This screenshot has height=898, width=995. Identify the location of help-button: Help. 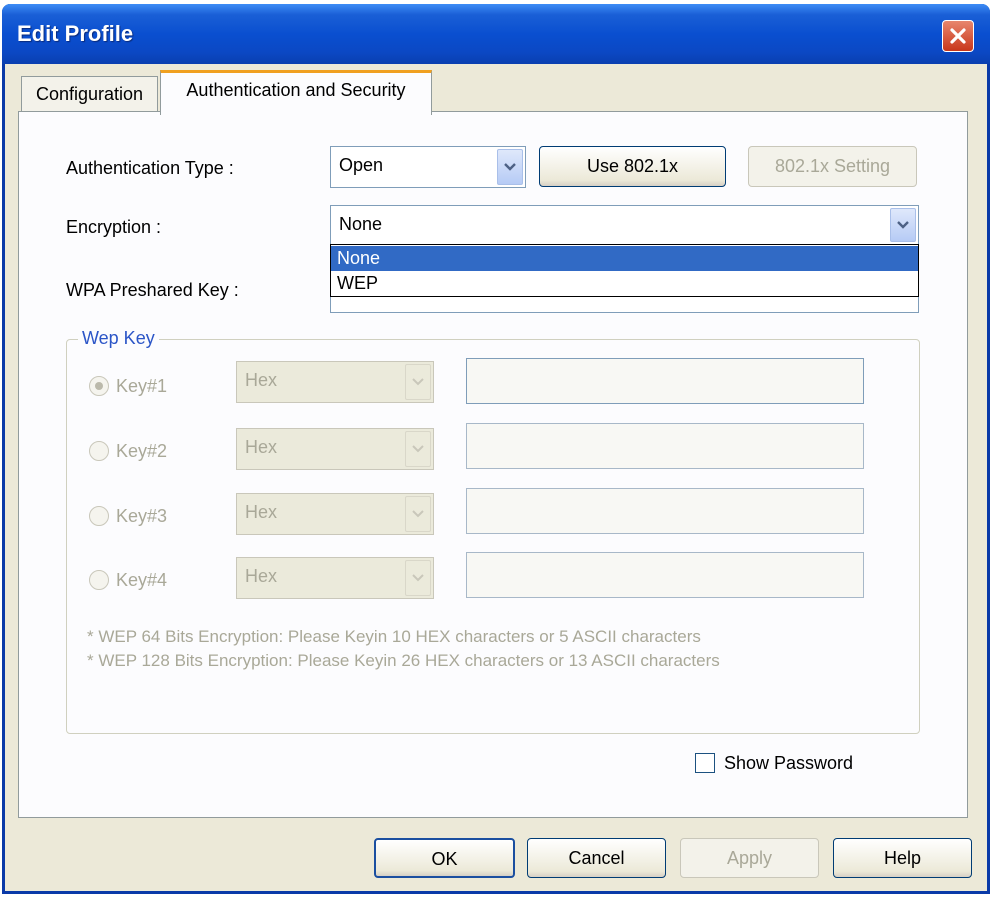
(902, 858).